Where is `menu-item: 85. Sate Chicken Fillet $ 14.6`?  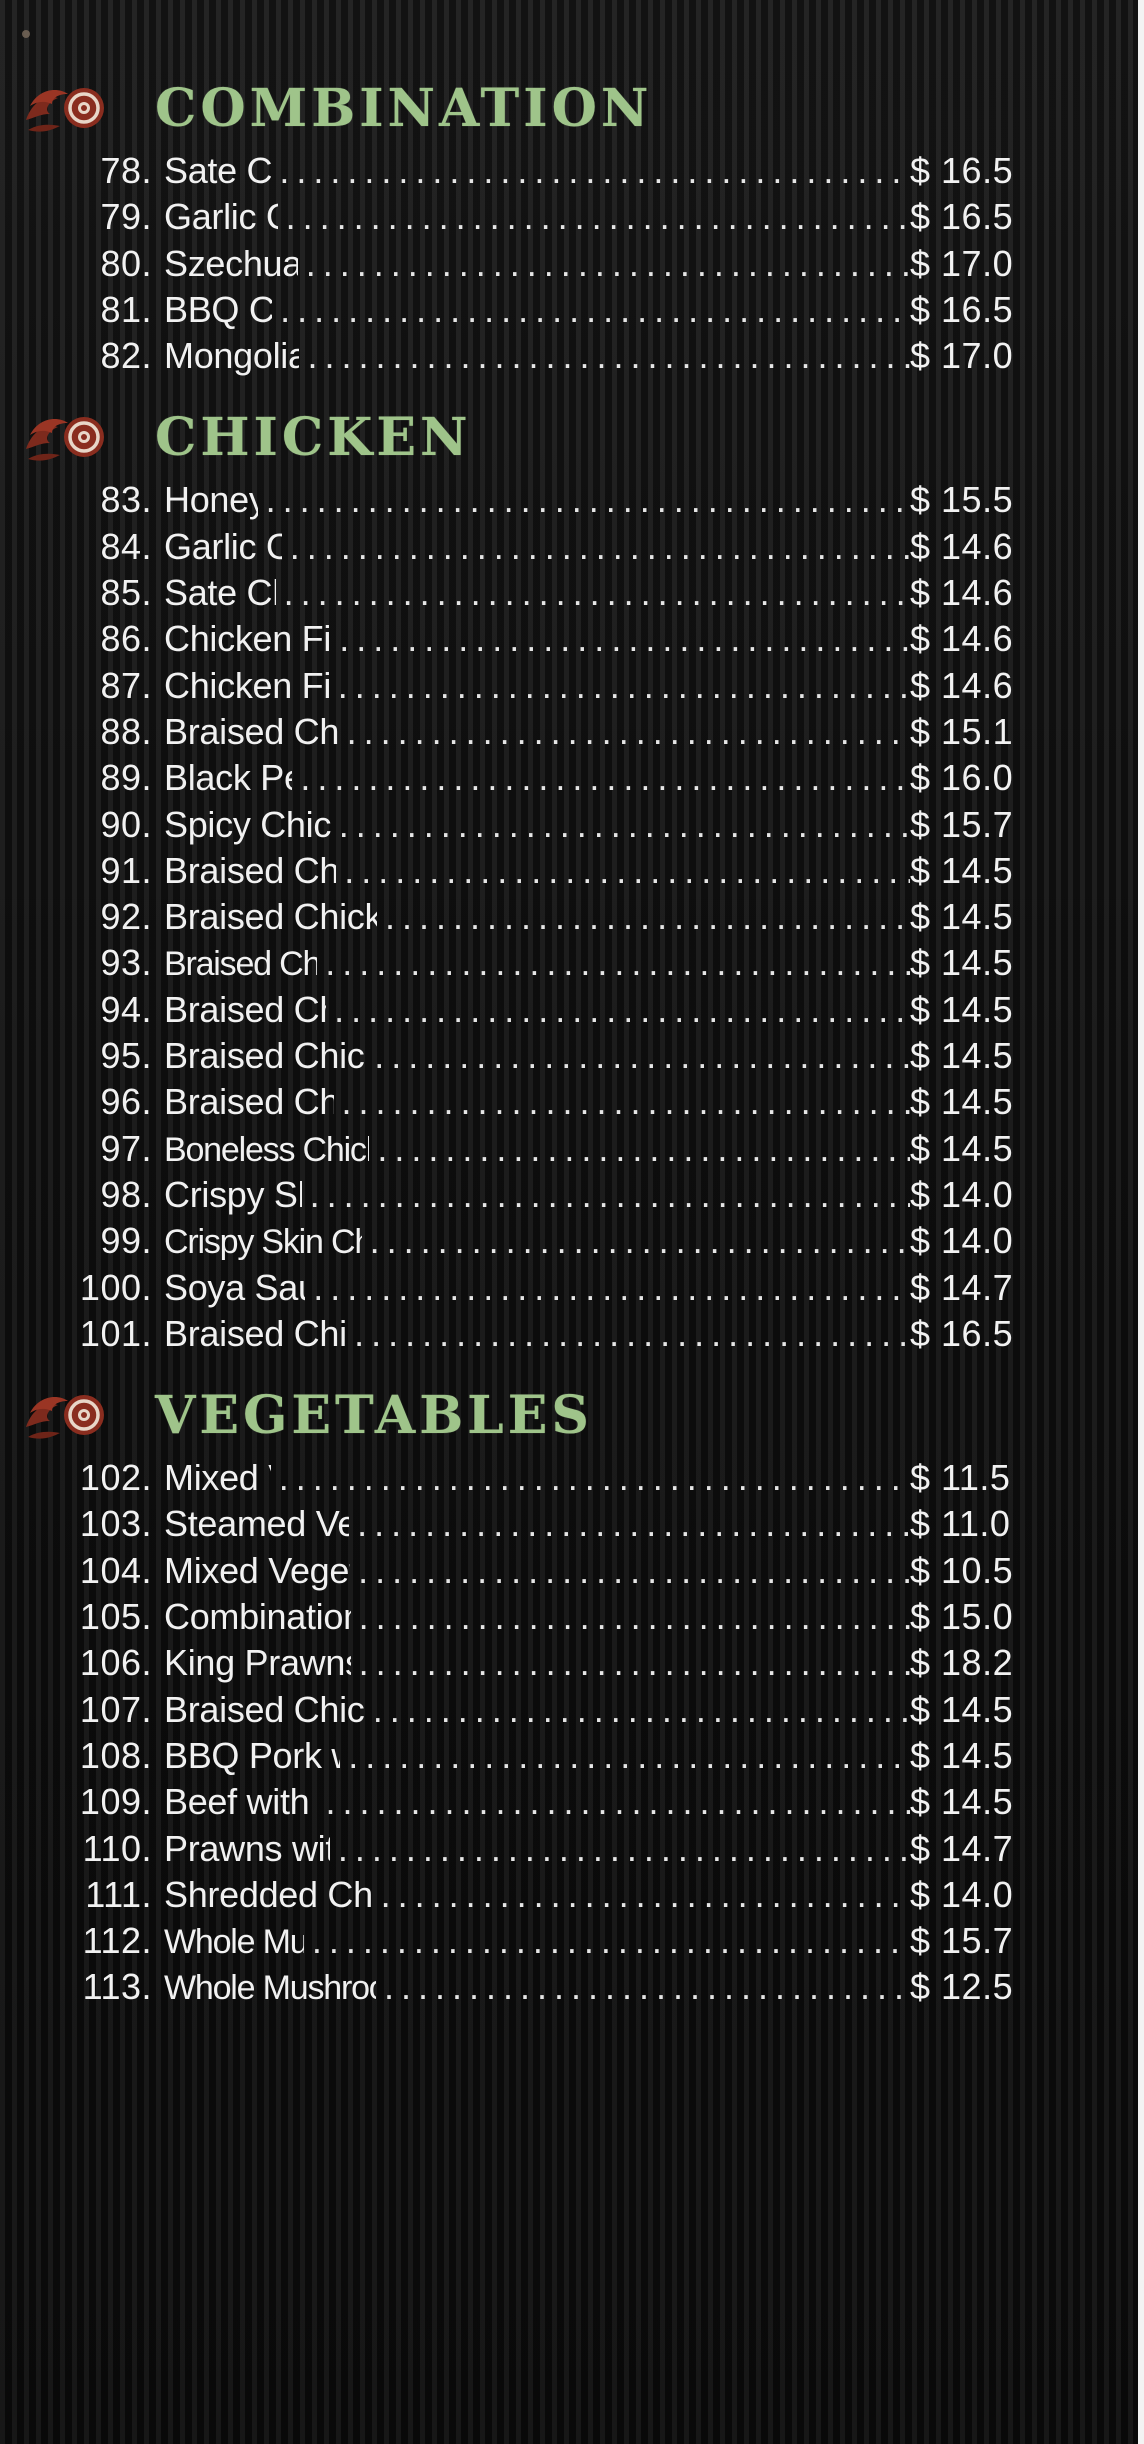 menu-item: 85. Sate Chicken Fillet $ 14.6 is located at coordinates (520, 595).